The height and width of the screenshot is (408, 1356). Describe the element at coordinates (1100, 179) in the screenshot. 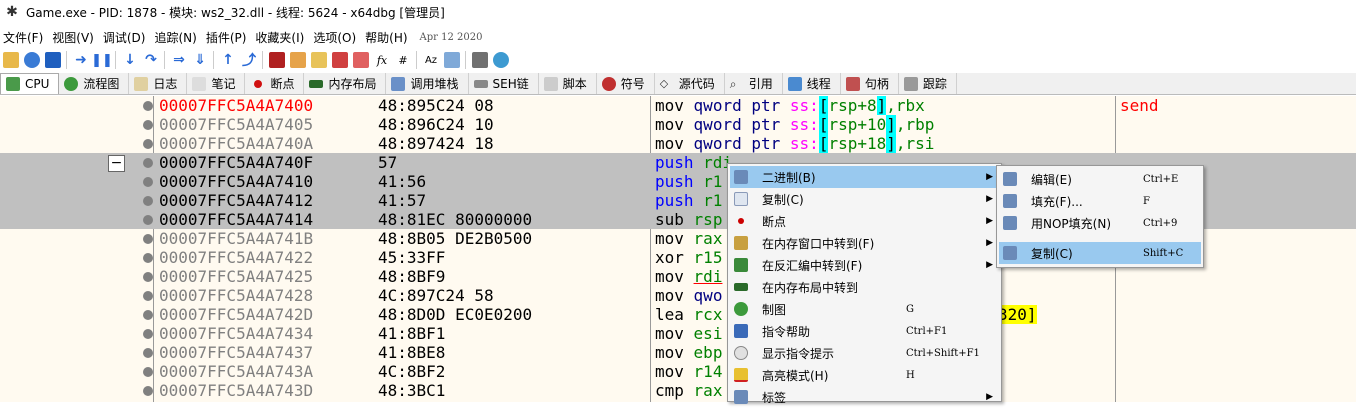

I see `submenu-item-edit: 编辑(E) Ctrl+E` at that location.